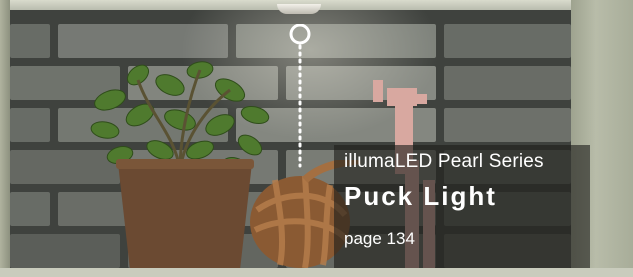 The image size is (633, 277). Describe the element at coordinates (444, 161) in the screenshot. I see `product-series: illumaLED Pearl Series` at that location.